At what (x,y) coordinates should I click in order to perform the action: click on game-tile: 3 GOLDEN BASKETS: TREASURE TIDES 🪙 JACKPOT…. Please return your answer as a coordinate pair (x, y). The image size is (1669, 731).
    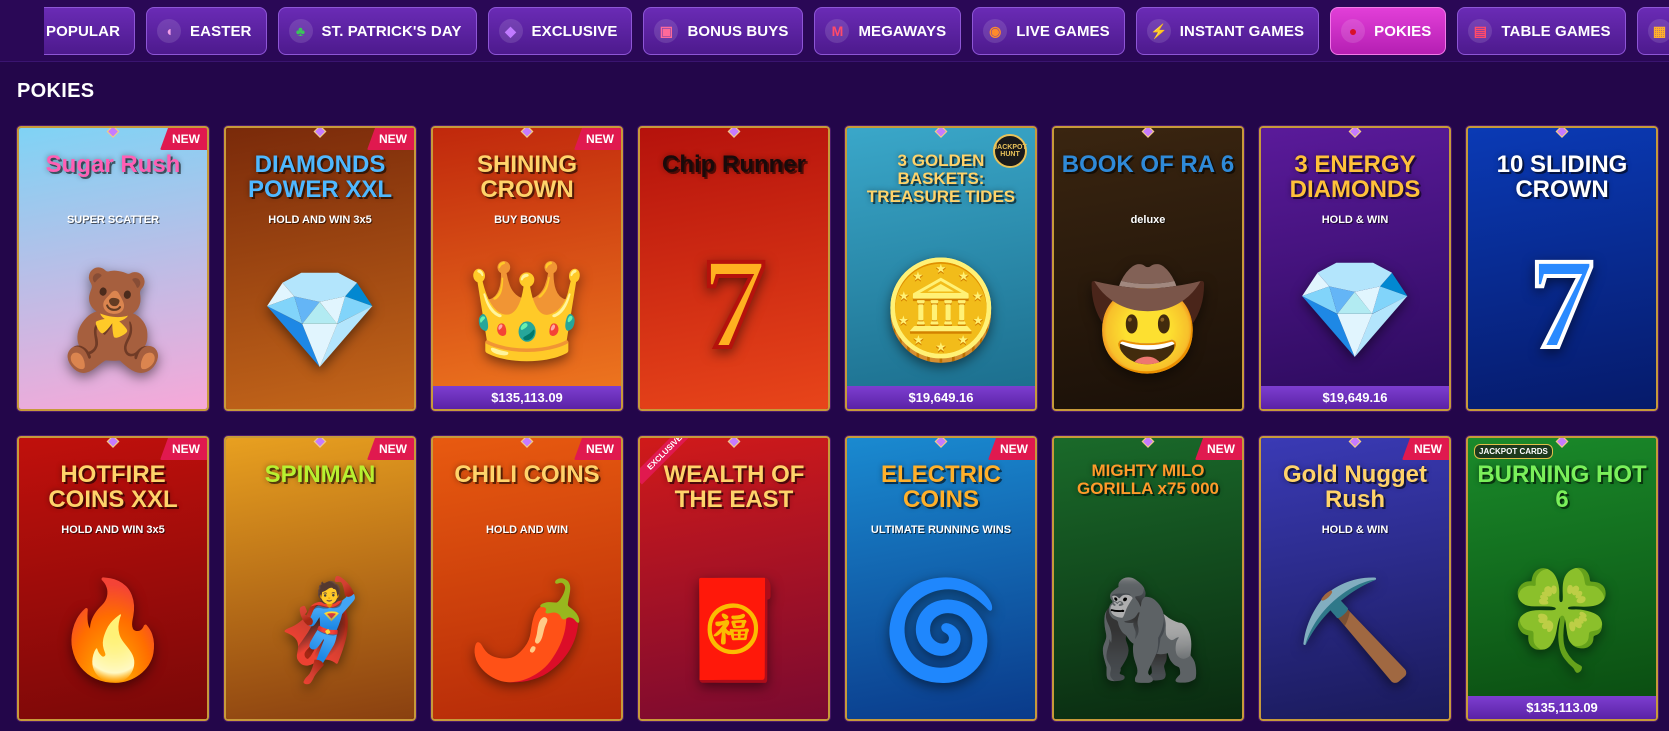
    Looking at the image, I should click on (941, 268).